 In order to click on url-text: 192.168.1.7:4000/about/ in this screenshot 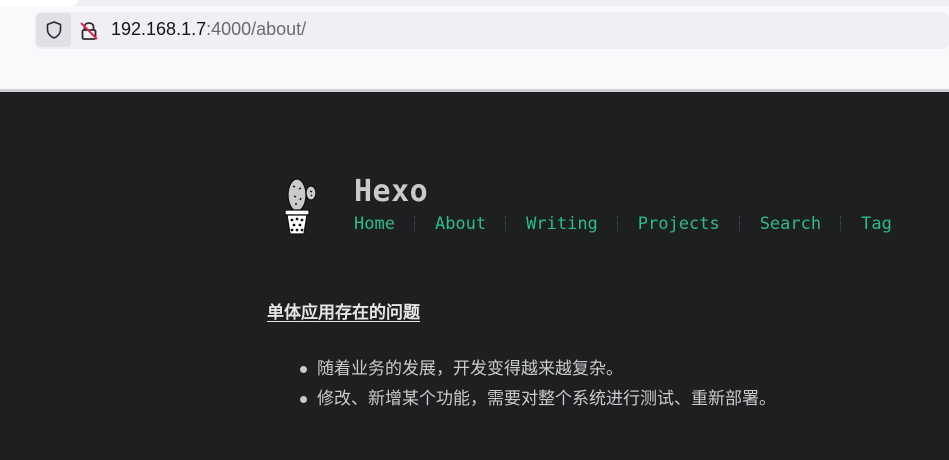, I will do `click(208, 29)`.